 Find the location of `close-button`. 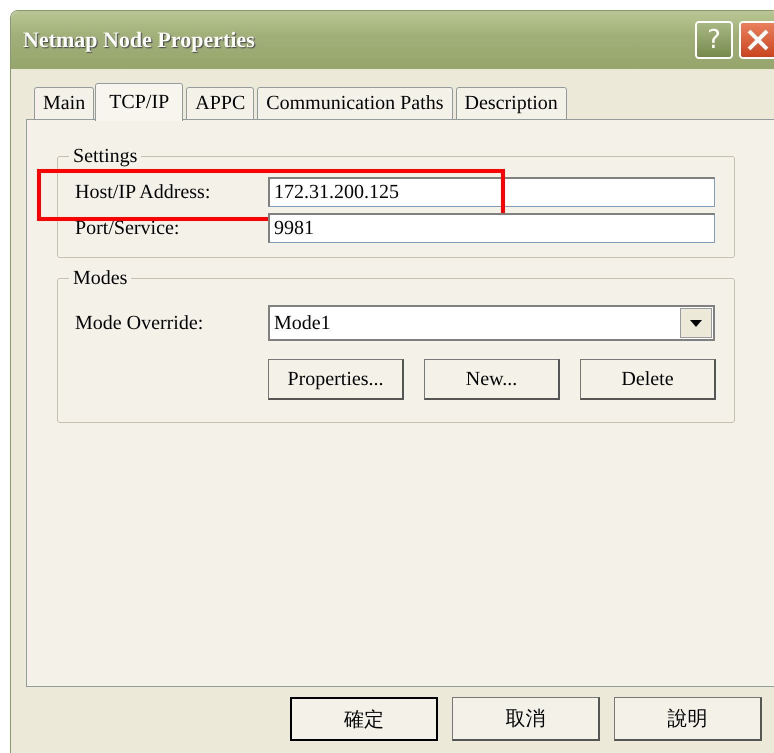

close-button is located at coordinates (756, 40).